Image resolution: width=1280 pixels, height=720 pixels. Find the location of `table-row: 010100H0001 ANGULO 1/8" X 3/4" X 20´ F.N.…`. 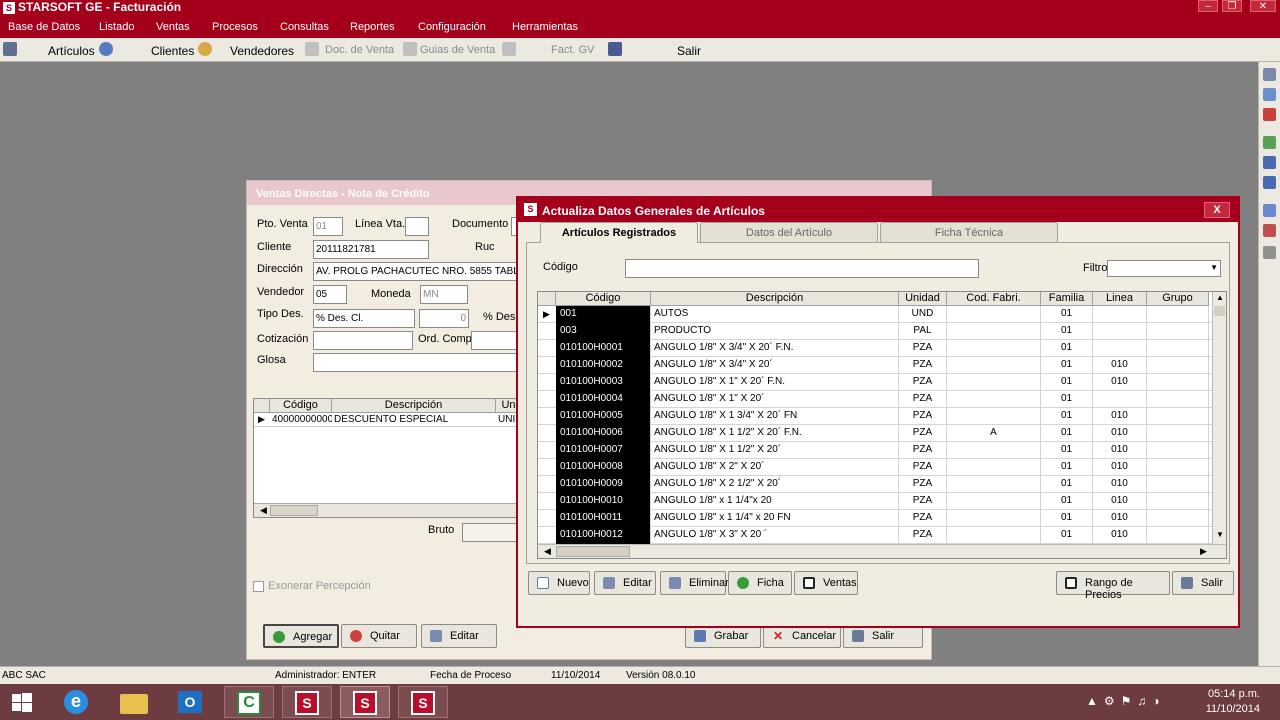

table-row: 010100H0001 ANGULO 1/8" X 3/4" X 20´ F.N.… is located at coordinates (882, 348).